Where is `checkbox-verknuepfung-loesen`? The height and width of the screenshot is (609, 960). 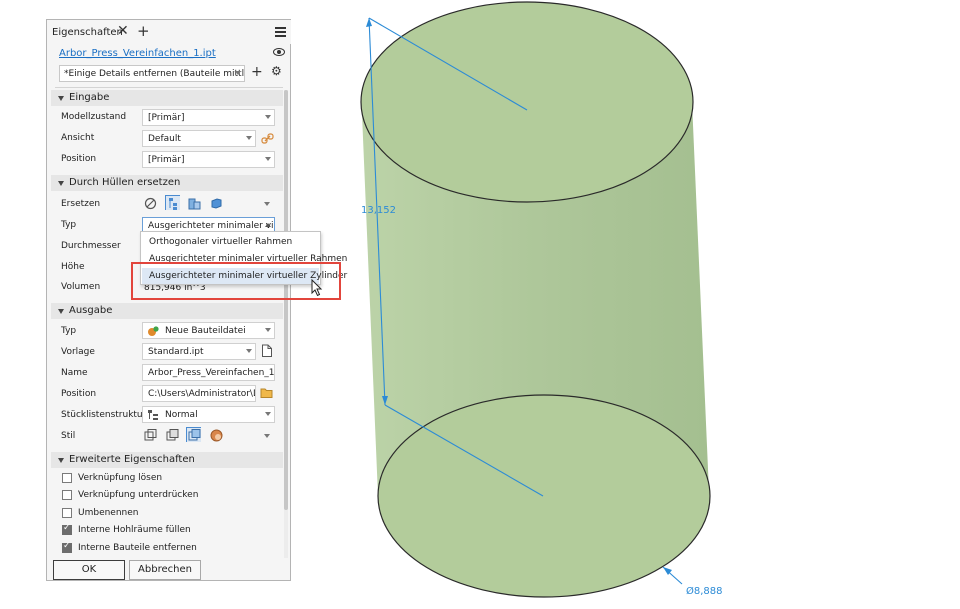
checkbox-verknuepfung-loesen is located at coordinates (67, 478).